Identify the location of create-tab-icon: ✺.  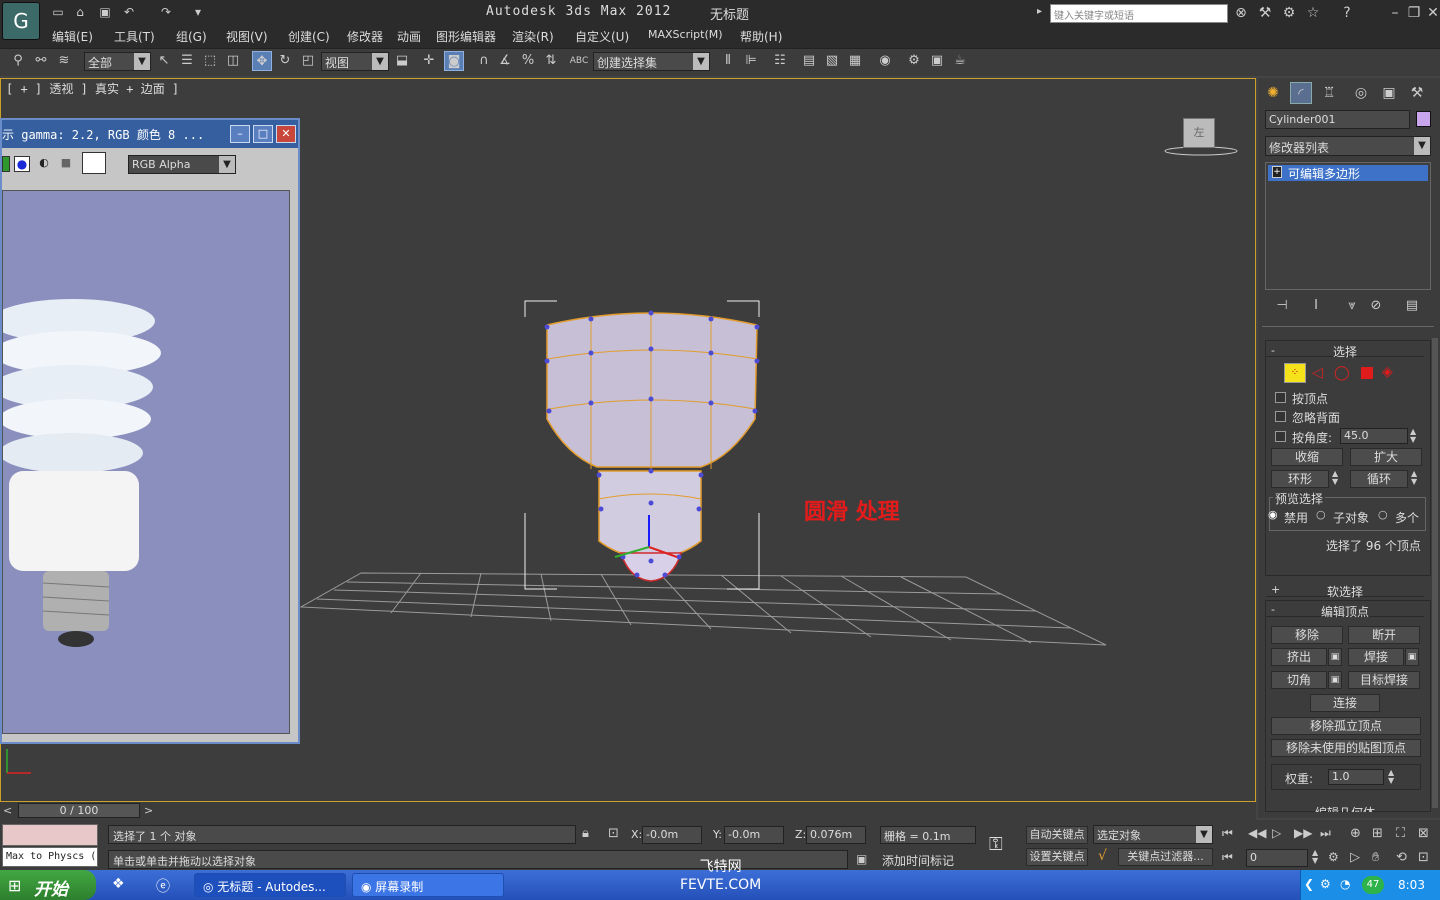
(1273, 93).